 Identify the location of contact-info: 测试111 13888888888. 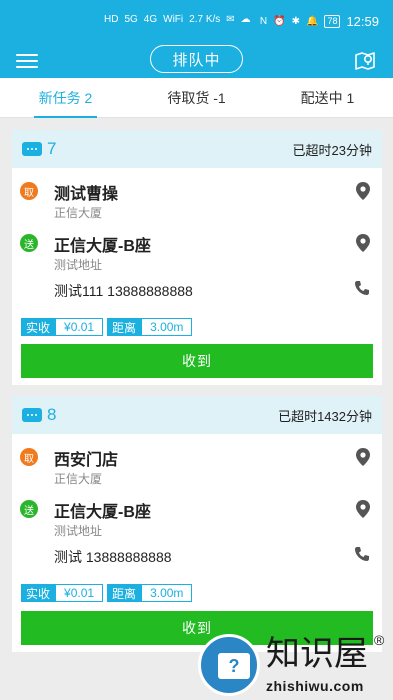
(123, 291).